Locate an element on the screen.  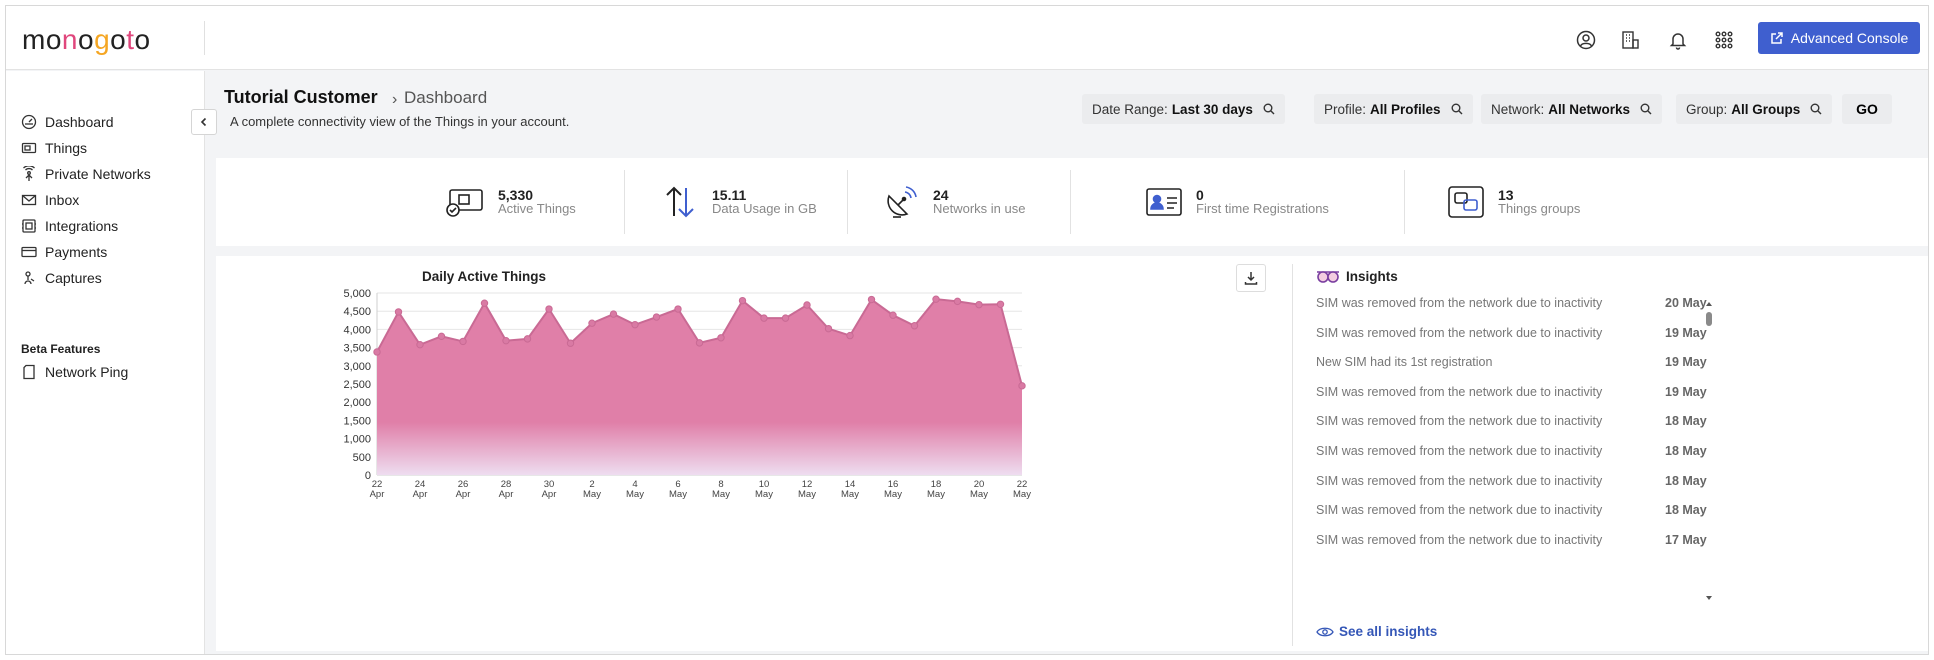
sidebar-item-things: Things is located at coordinates (54, 148).